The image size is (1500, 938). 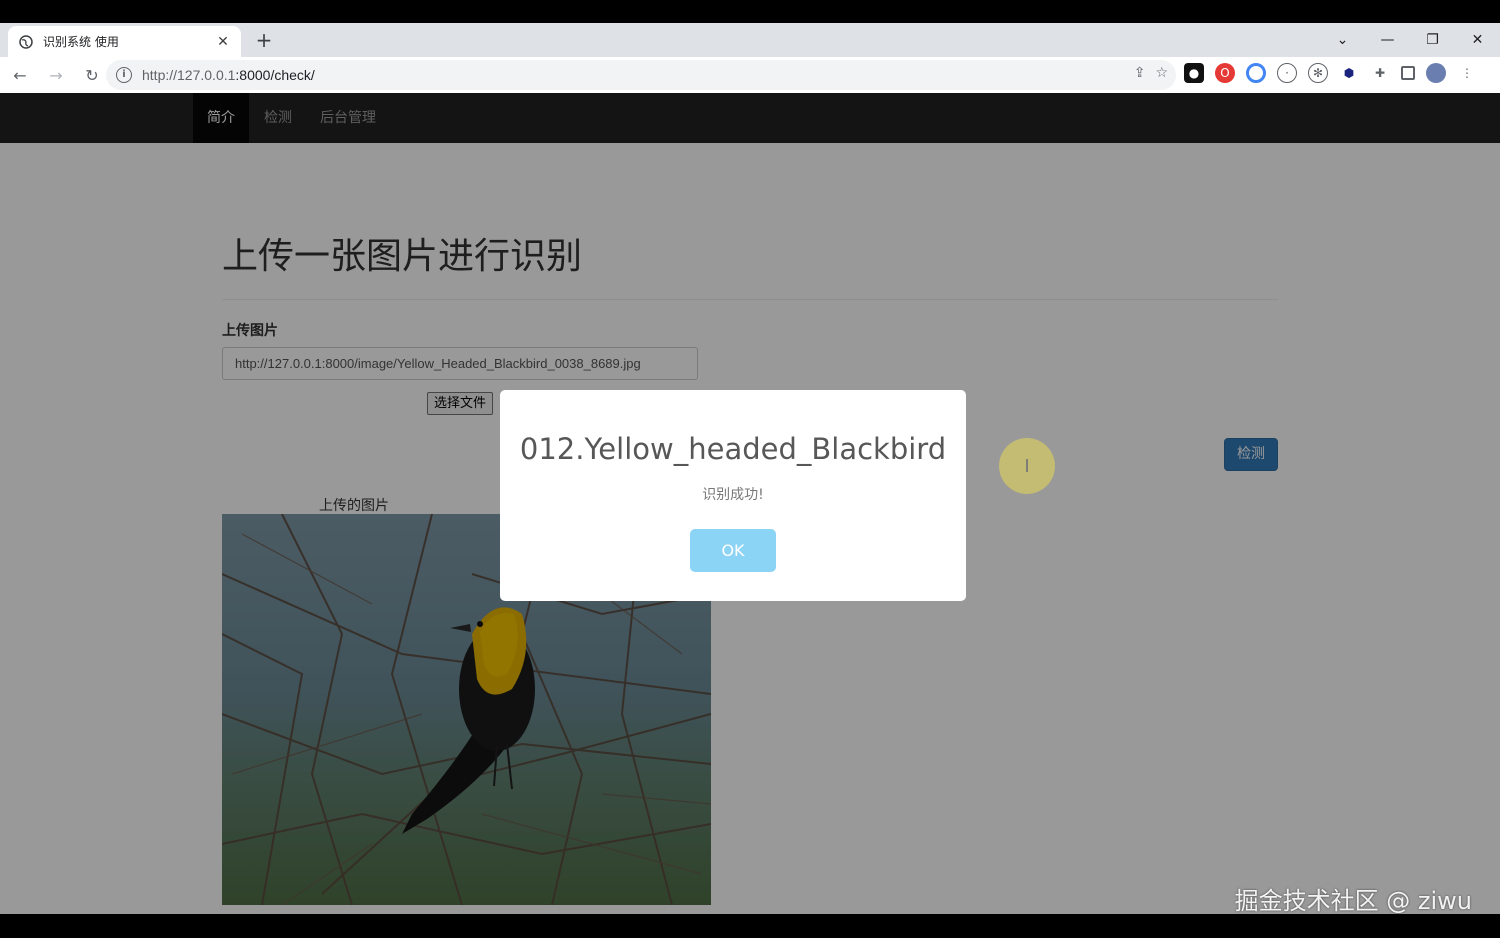 I want to click on reload-button: ↻, so click(x=92, y=75).